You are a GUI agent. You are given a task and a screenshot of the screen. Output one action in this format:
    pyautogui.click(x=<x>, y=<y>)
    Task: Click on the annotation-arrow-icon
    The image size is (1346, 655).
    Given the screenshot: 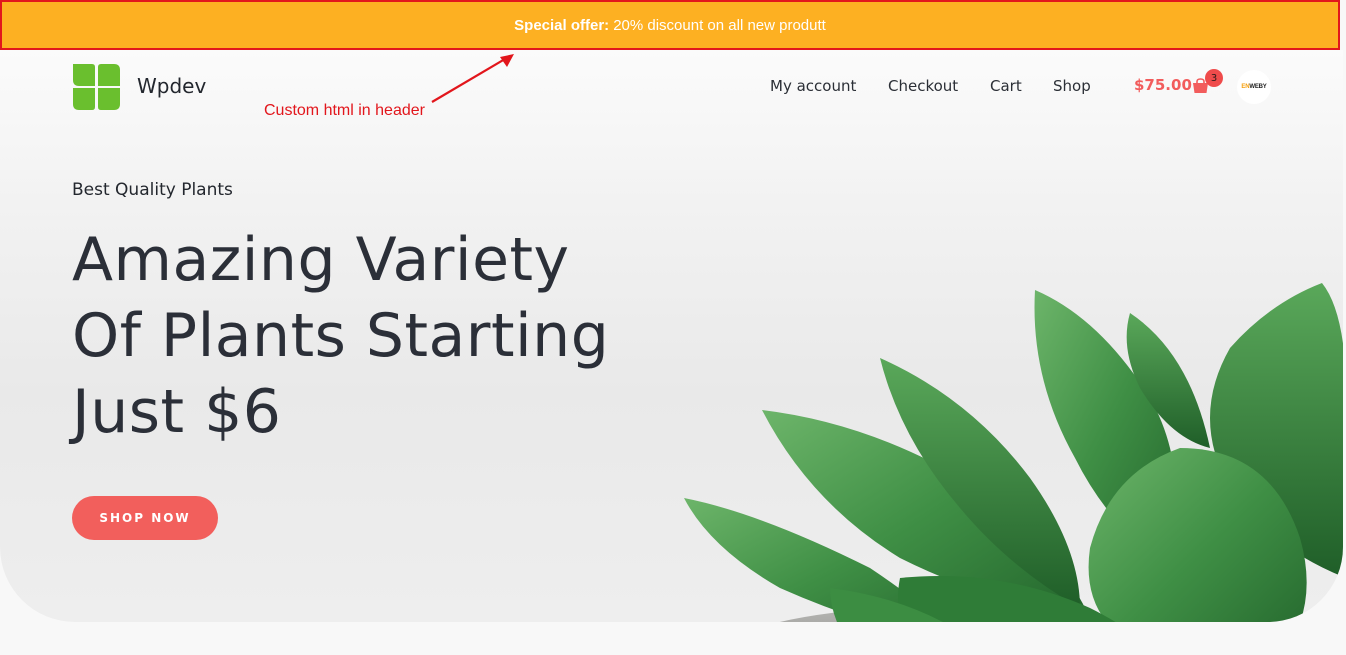 What is the action you would take?
    pyautogui.click(x=472, y=78)
    